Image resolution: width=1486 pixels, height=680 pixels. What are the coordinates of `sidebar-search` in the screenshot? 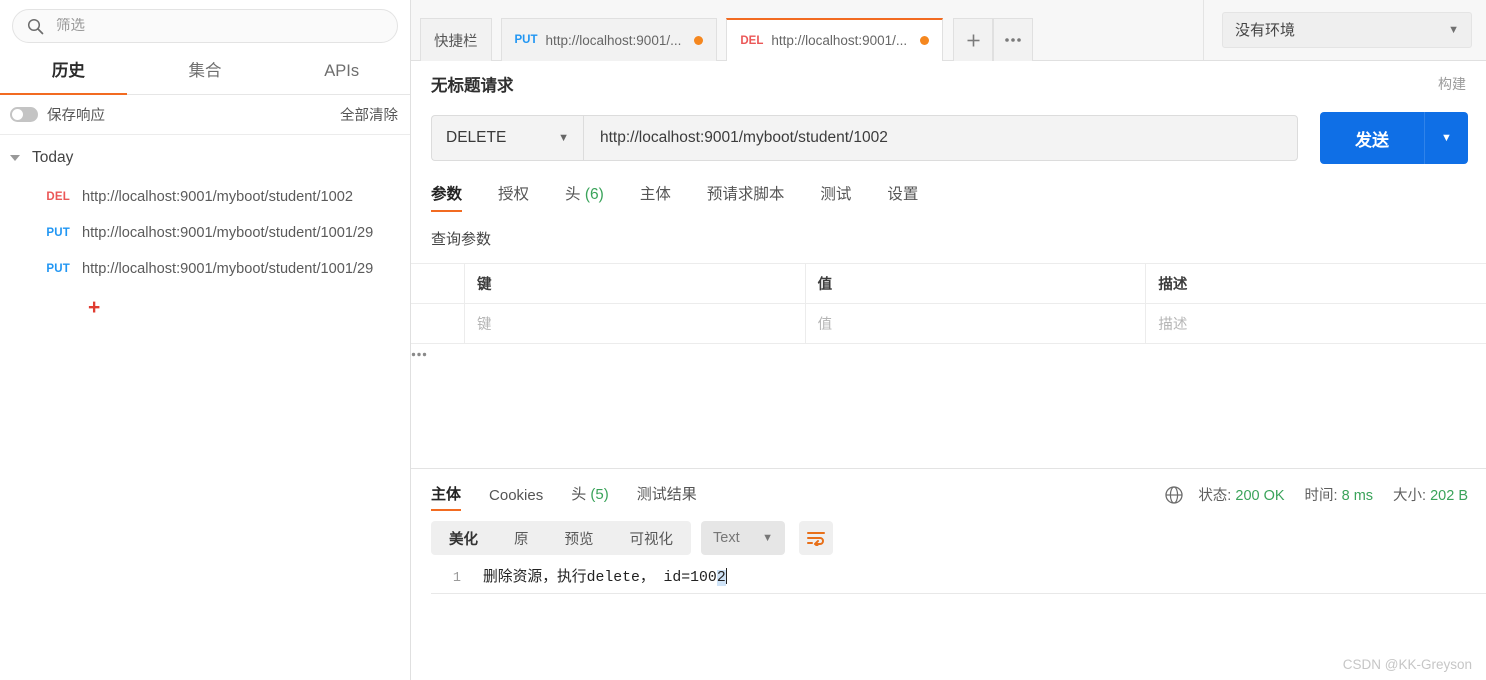 It's located at (205, 26).